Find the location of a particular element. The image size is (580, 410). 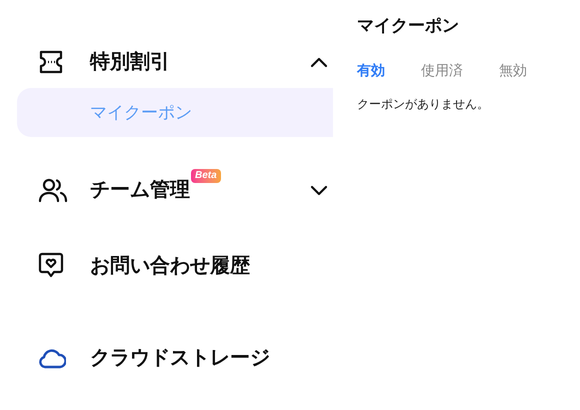

chevron-down-icon is located at coordinates (319, 190).